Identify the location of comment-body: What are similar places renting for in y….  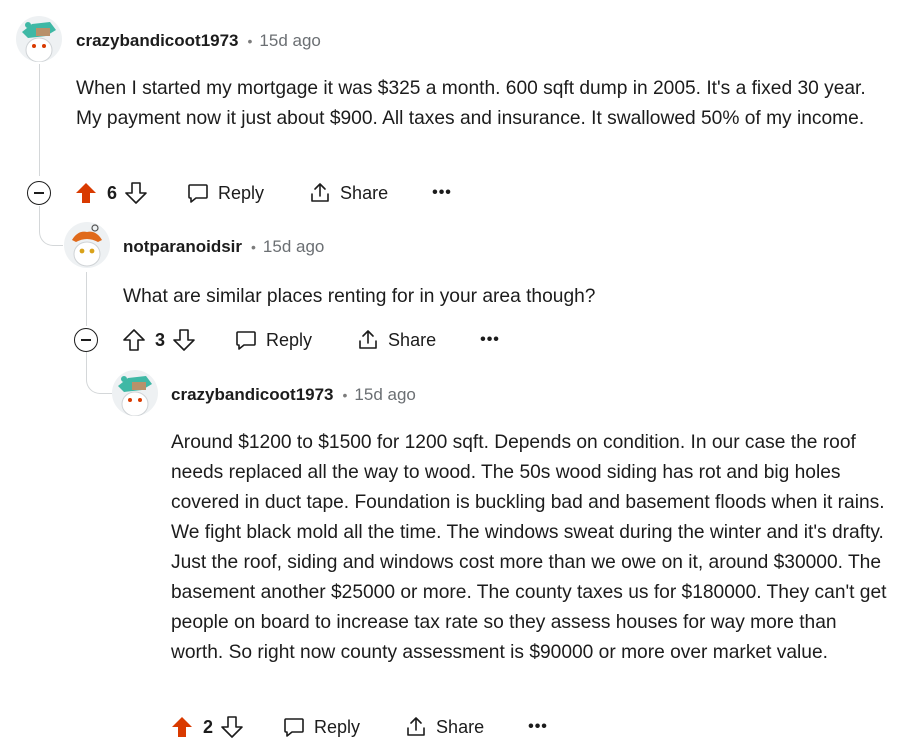
(359, 296).